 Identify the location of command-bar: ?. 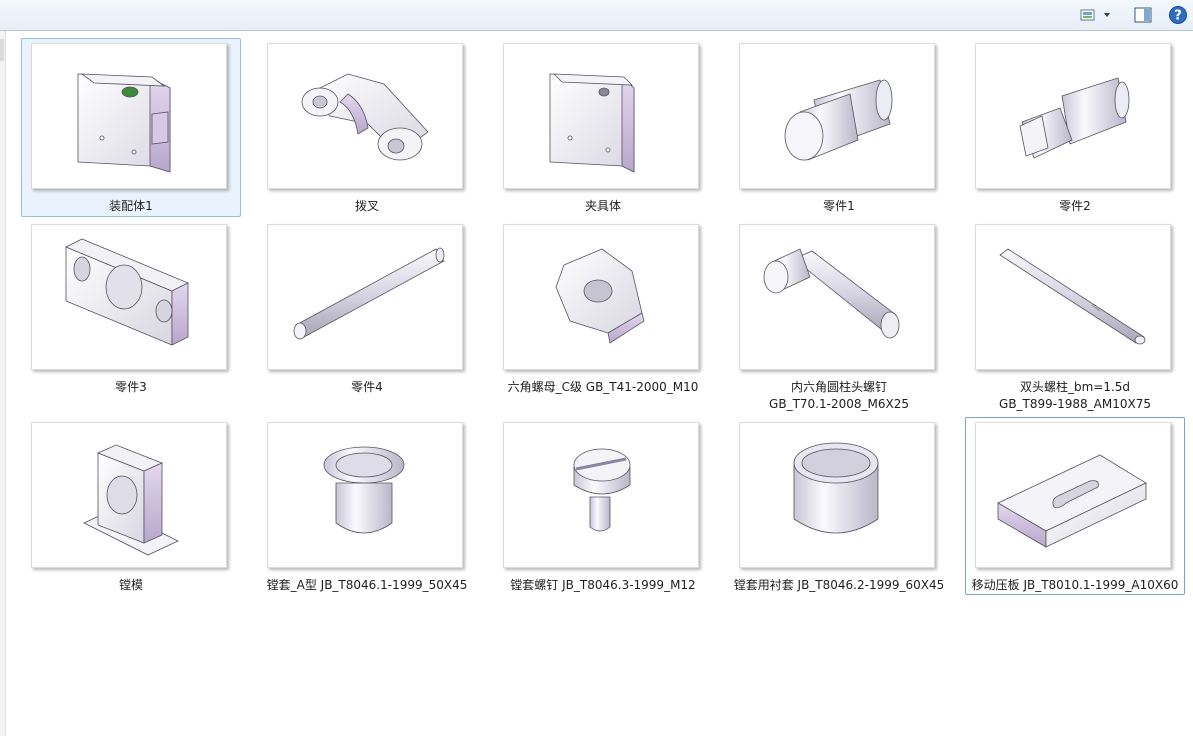
(596, 15).